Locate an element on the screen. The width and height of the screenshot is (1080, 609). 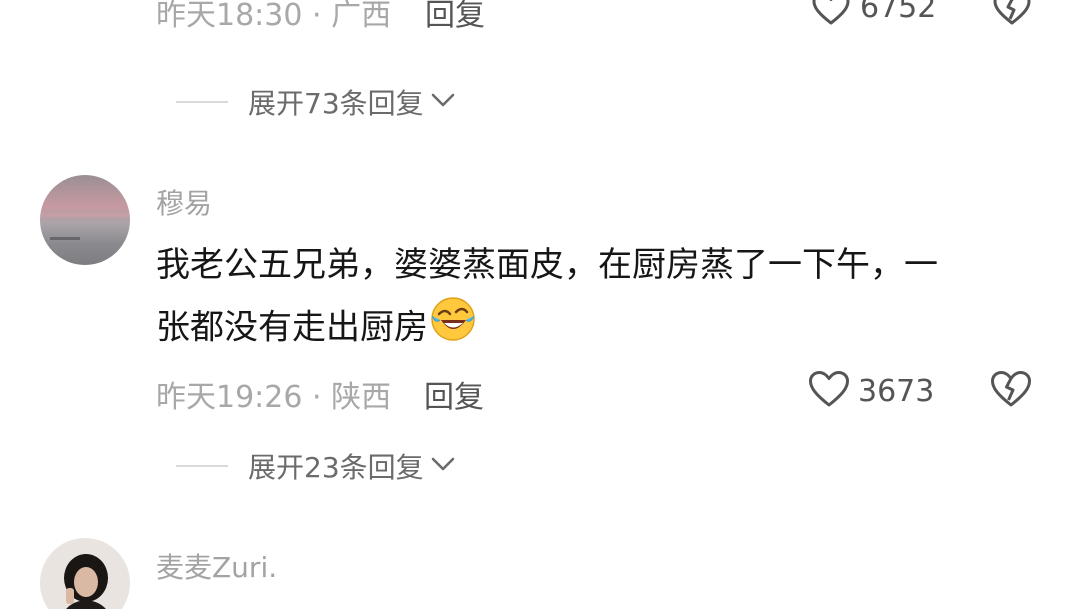
dislike-button is located at coordinates (1011, 391).